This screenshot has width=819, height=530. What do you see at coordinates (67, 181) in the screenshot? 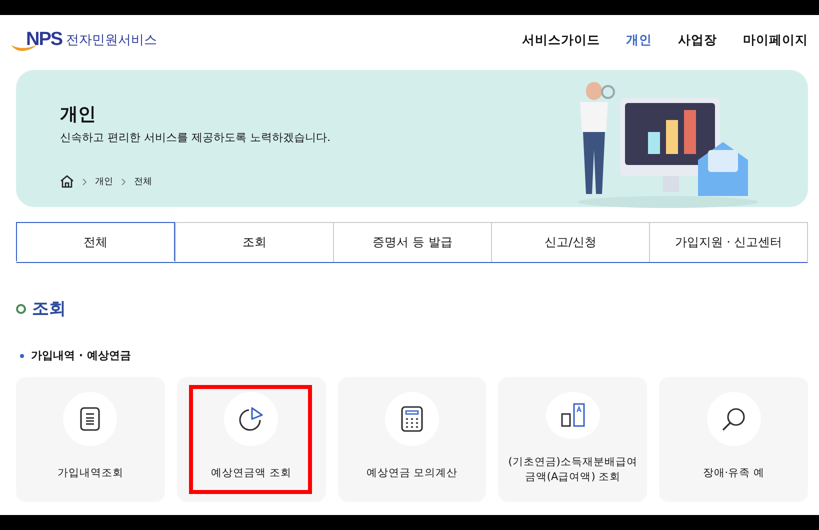
I see `home-icon` at bounding box center [67, 181].